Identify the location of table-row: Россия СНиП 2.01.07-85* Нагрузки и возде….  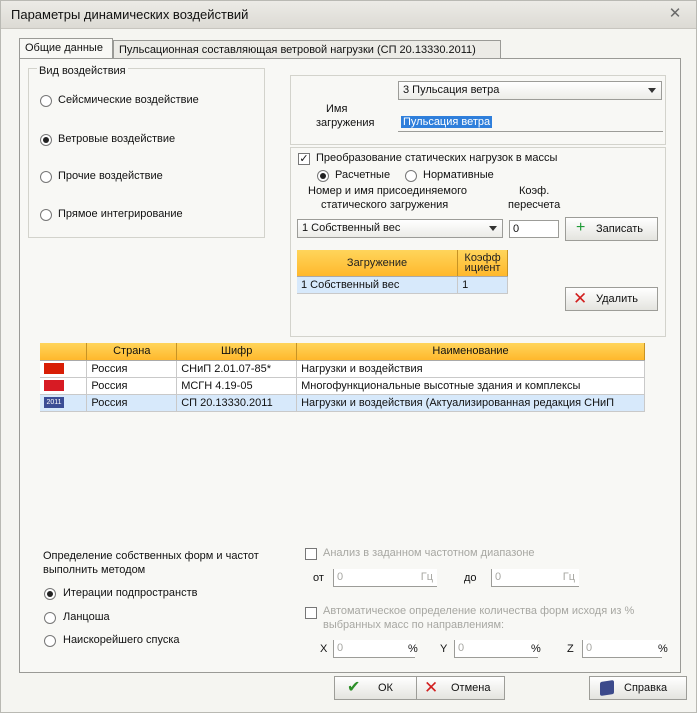
(342, 369).